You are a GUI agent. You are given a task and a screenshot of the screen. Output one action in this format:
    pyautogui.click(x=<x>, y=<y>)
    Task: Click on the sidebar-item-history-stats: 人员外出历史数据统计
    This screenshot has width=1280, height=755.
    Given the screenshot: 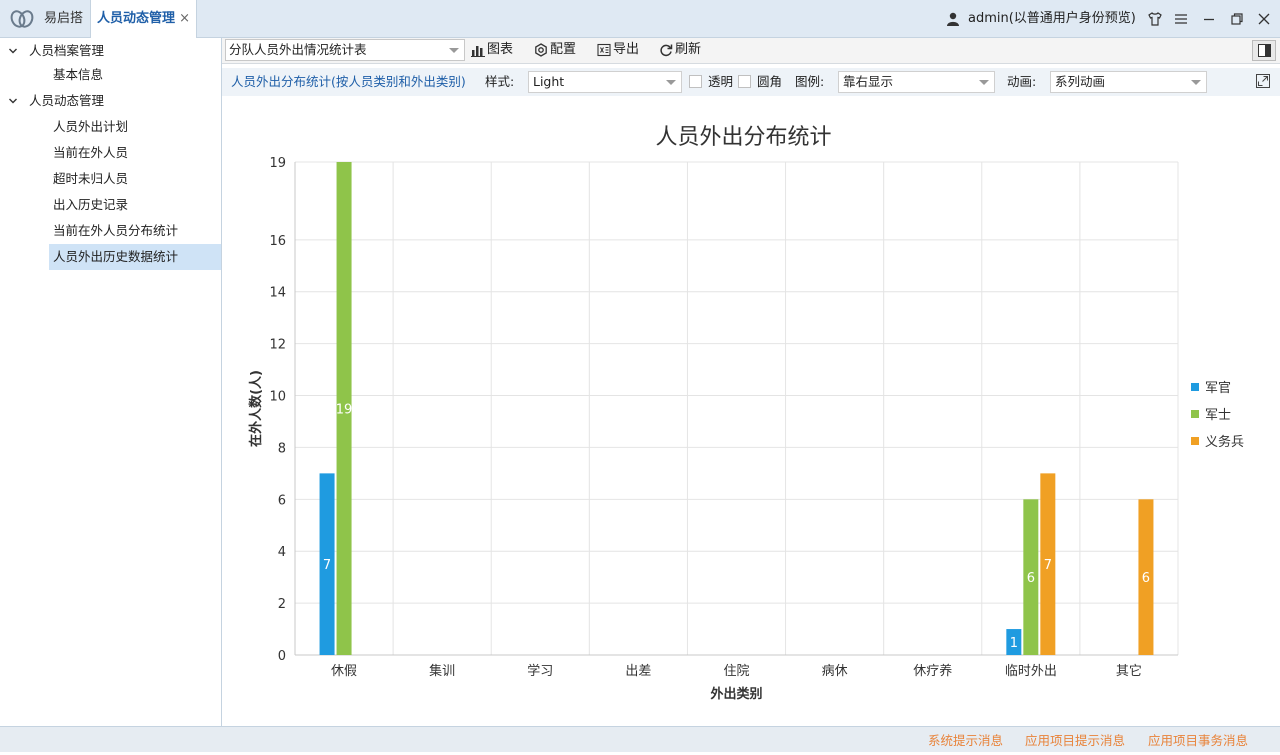 What is the action you would take?
    pyautogui.click(x=135, y=257)
    